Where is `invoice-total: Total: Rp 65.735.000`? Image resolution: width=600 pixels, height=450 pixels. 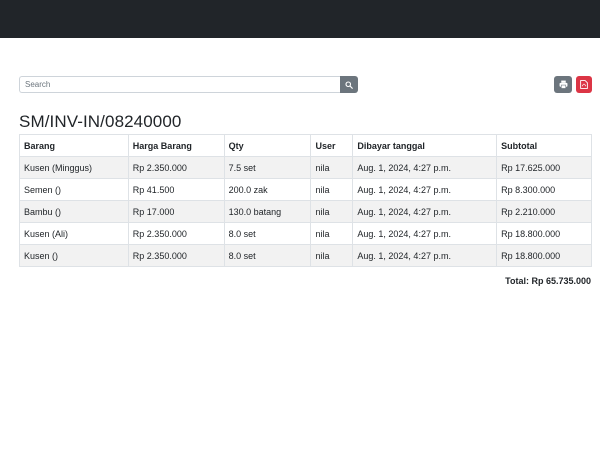
invoice-total: Total: Rp 65.735.000 is located at coordinates (548, 281).